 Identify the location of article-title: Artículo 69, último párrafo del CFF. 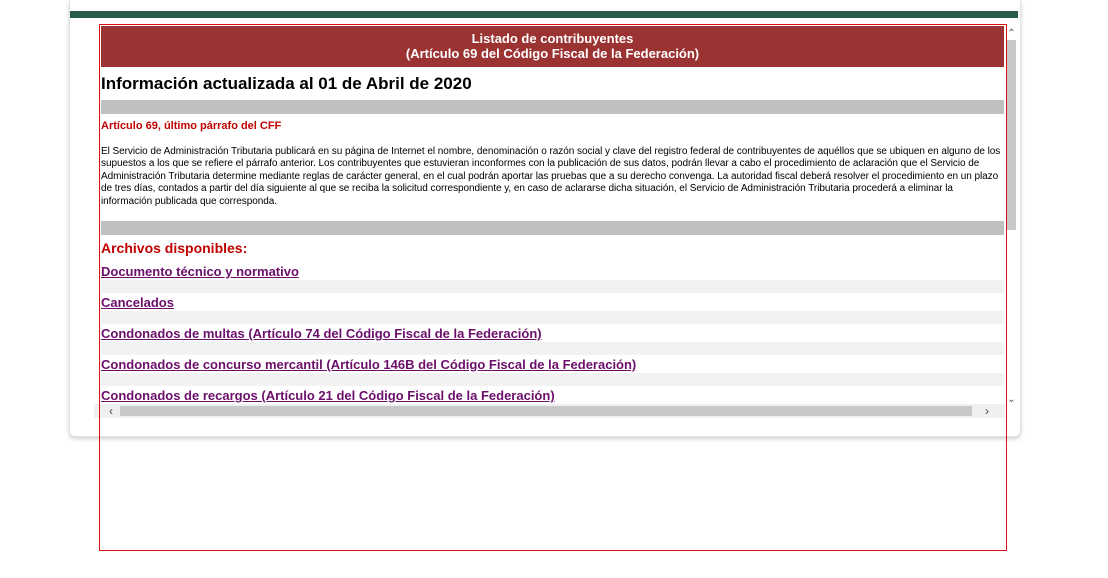
(191, 126).